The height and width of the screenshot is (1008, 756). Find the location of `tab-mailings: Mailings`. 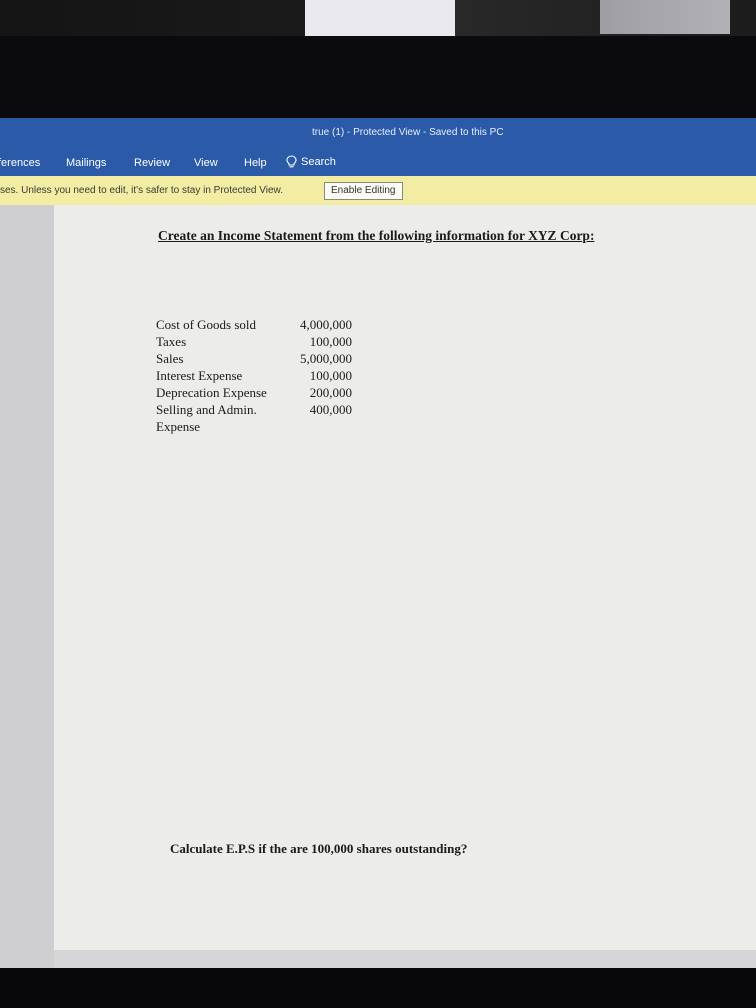

tab-mailings: Mailings is located at coordinates (86, 163).